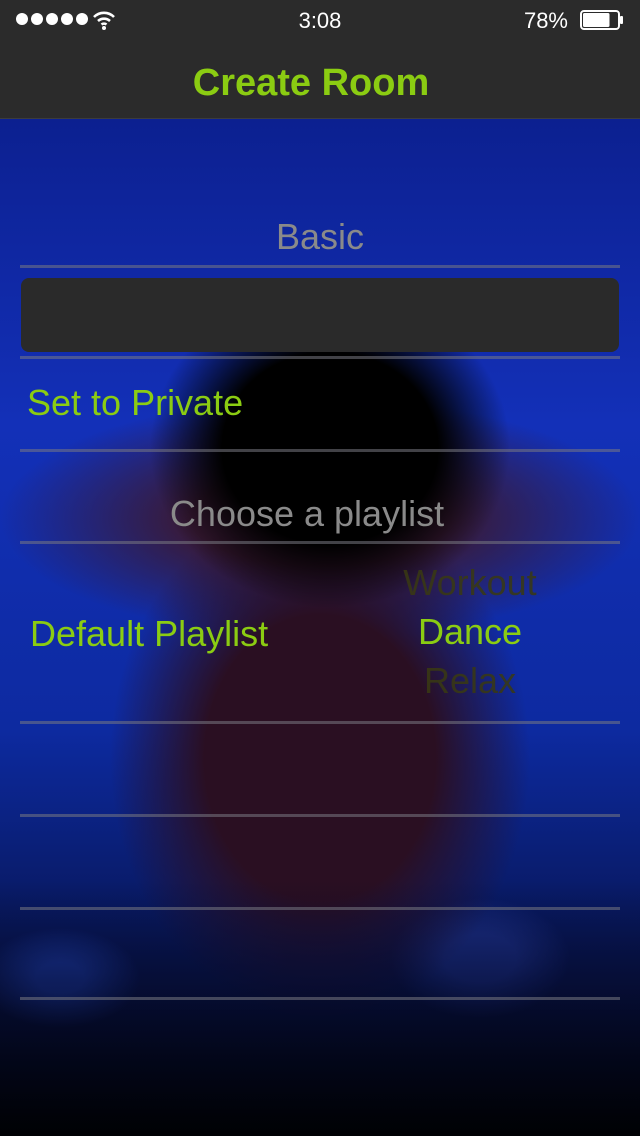 The image size is (640, 1136). Describe the element at coordinates (320, 20) in the screenshot. I see `status-bar: 3:08 78%` at that location.